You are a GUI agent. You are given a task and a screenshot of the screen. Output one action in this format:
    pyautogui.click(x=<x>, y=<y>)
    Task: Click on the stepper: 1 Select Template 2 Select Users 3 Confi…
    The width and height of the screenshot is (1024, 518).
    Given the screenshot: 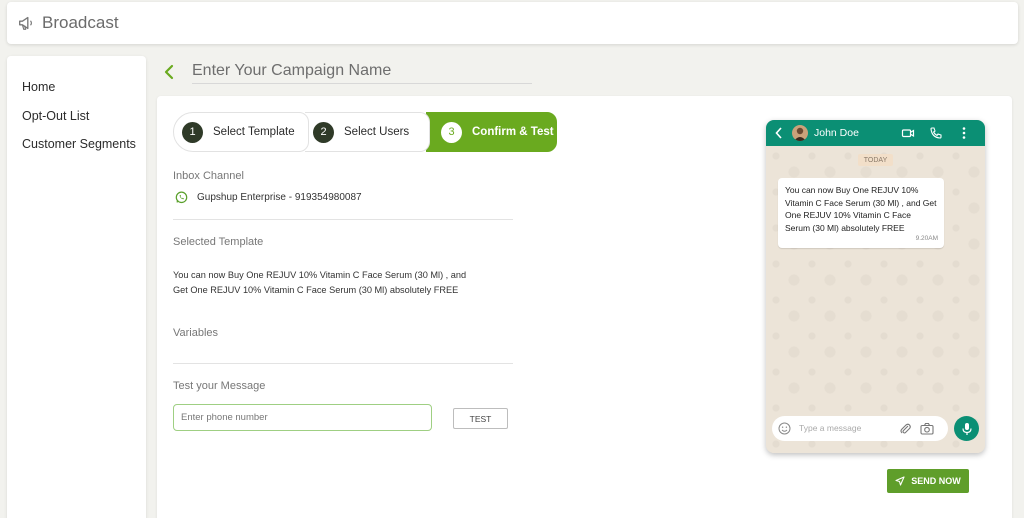 What is the action you would take?
    pyautogui.click(x=365, y=132)
    